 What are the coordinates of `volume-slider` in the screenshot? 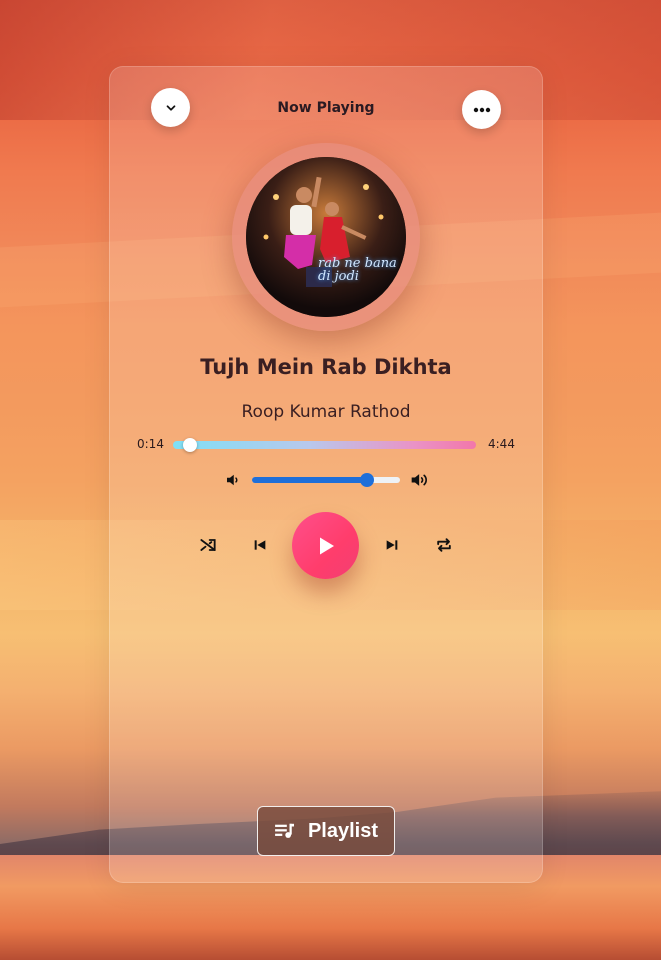 It's located at (326, 480).